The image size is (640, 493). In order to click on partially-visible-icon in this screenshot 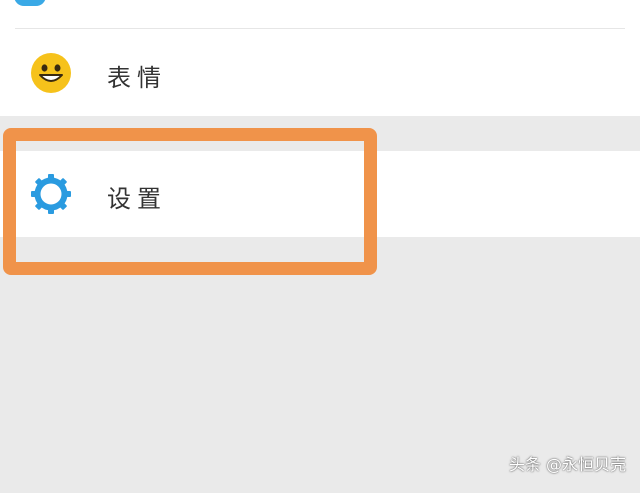, I will do `click(30, 3)`.